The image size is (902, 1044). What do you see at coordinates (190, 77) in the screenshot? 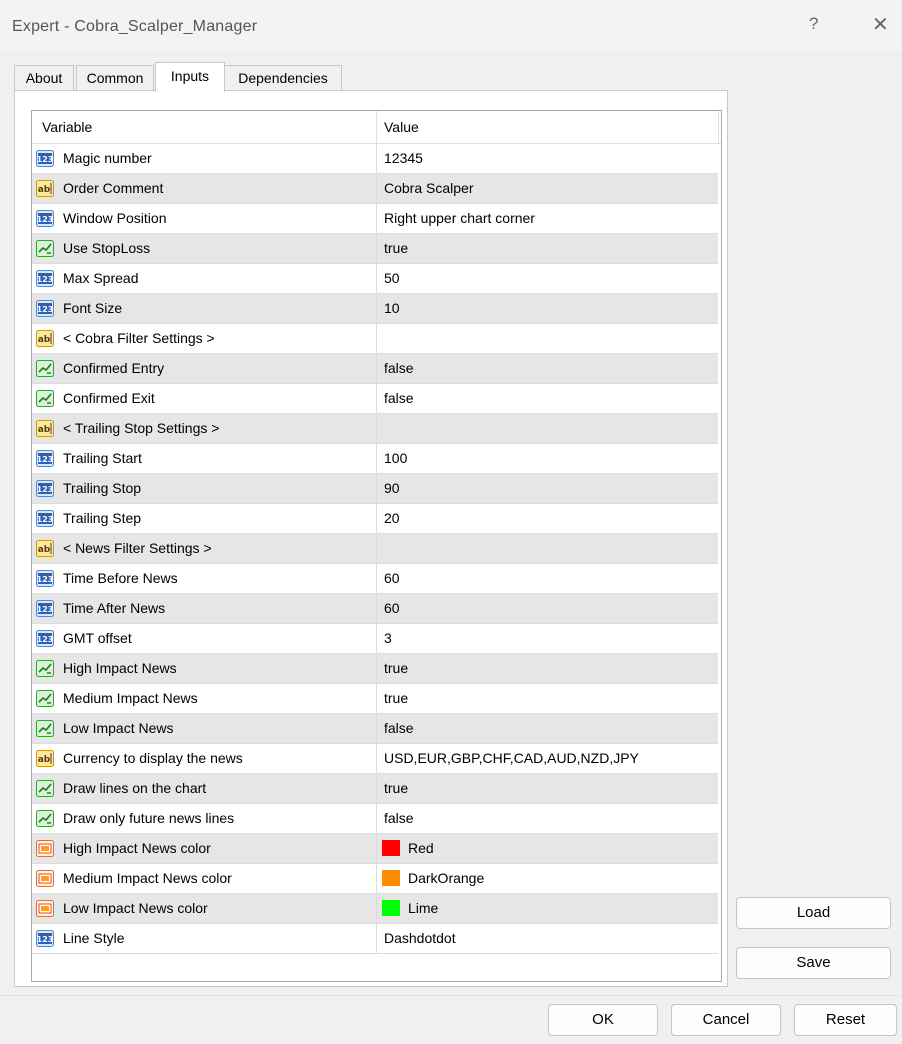
I see `tab-inputs: Inputs` at bounding box center [190, 77].